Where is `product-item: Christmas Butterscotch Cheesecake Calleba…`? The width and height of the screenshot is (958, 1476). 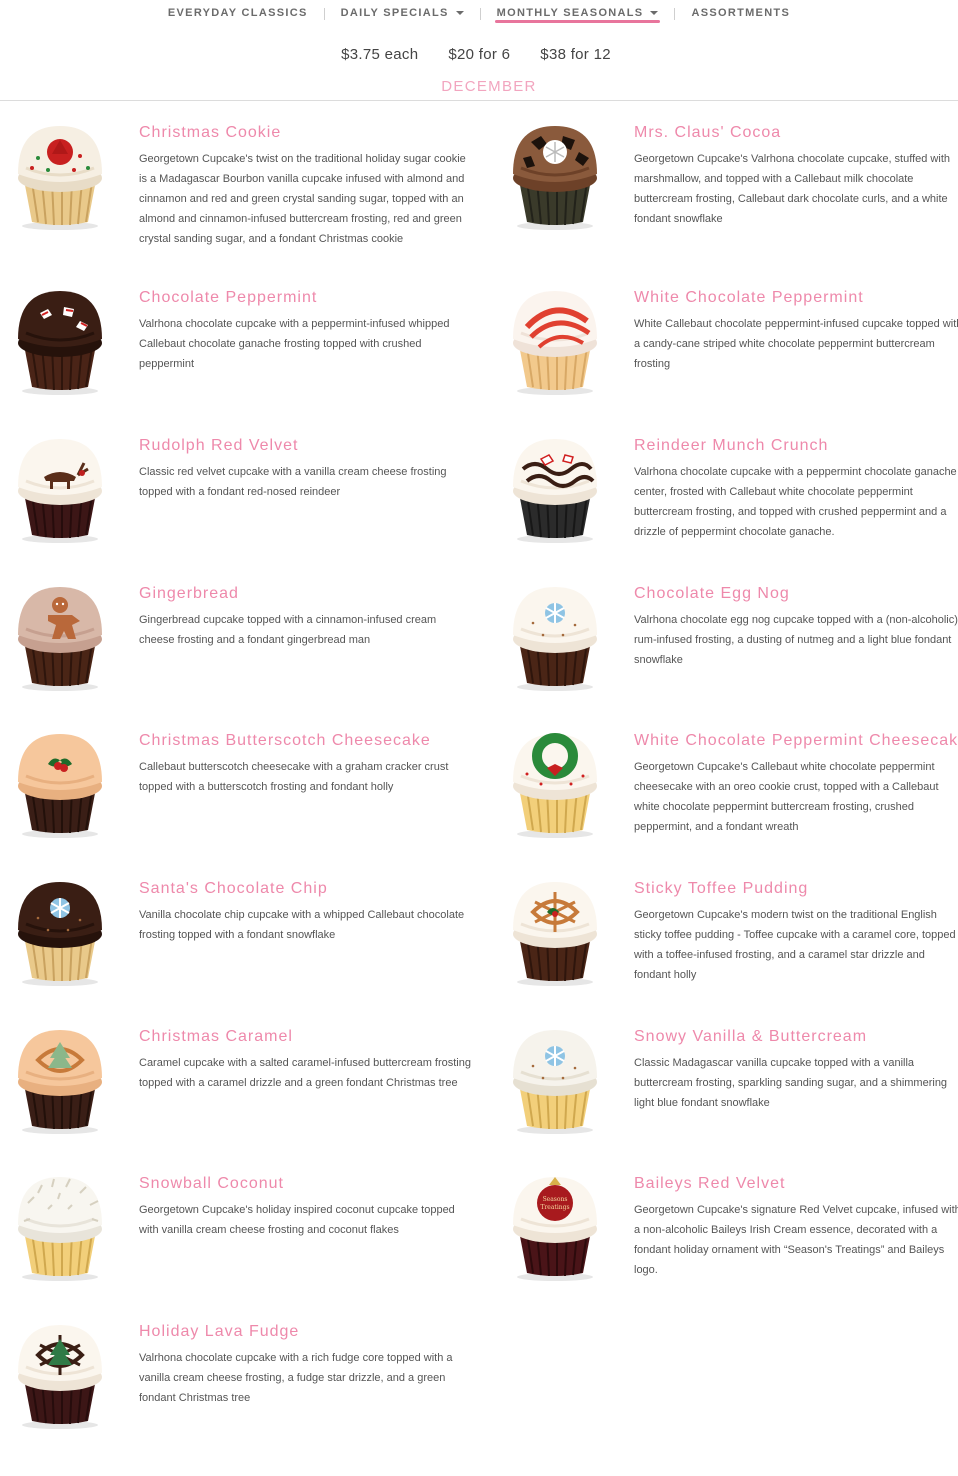 product-item: Christmas Butterscotch Cheesecake Calleba… is located at coordinates (240, 807).